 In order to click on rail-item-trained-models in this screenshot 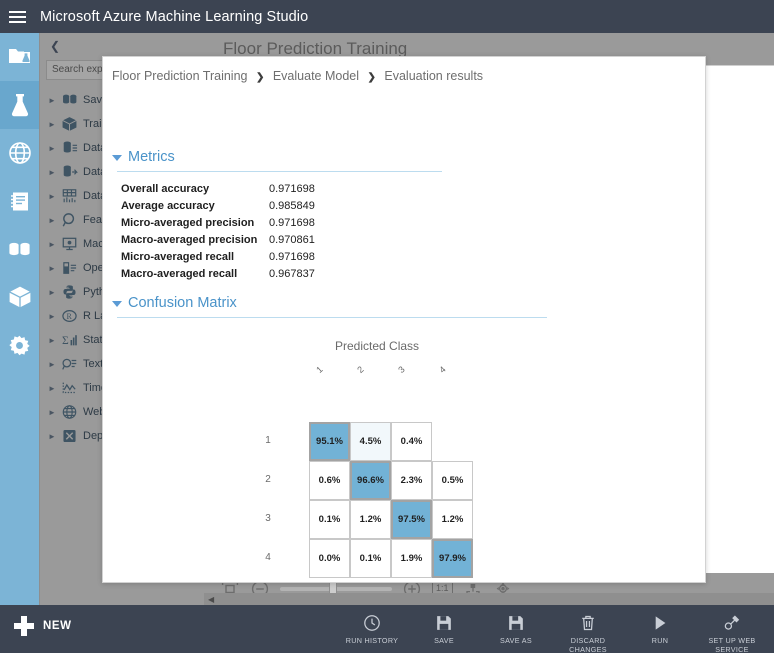, I will do `click(19, 297)`.